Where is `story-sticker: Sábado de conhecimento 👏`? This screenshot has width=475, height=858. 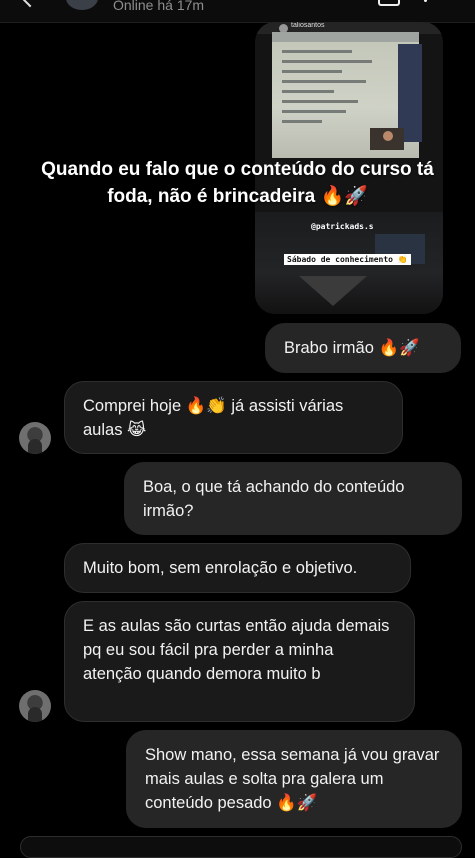 story-sticker: Sábado de conhecimento 👏 is located at coordinates (347, 259).